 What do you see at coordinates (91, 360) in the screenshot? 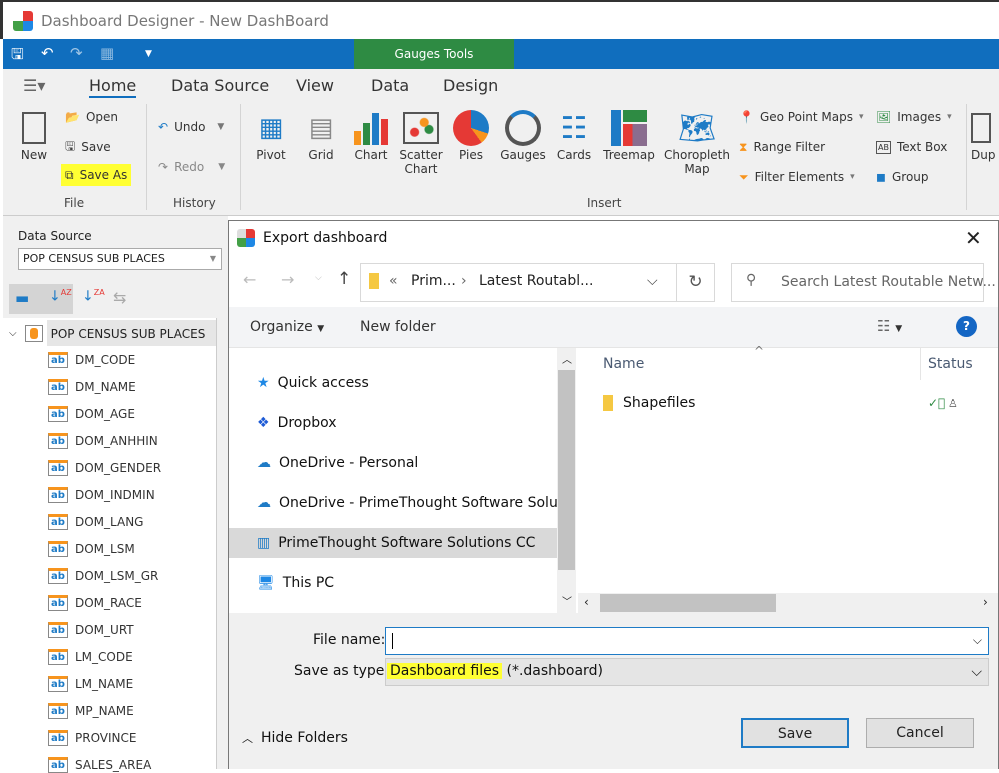
I see `field-item: ab DM_CODE` at bounding box center [91, 360].